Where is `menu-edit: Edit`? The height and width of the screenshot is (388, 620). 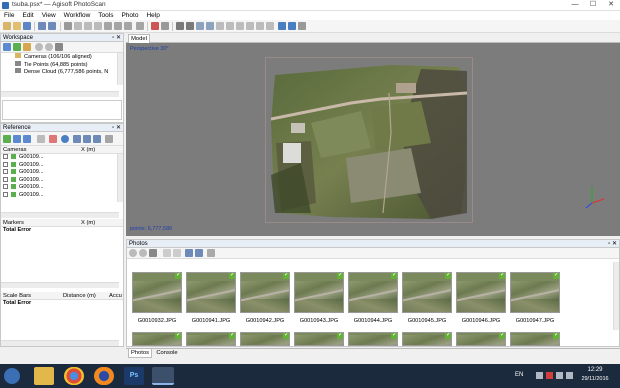 menu-edit: Edit is located at coordinates (27, 15).